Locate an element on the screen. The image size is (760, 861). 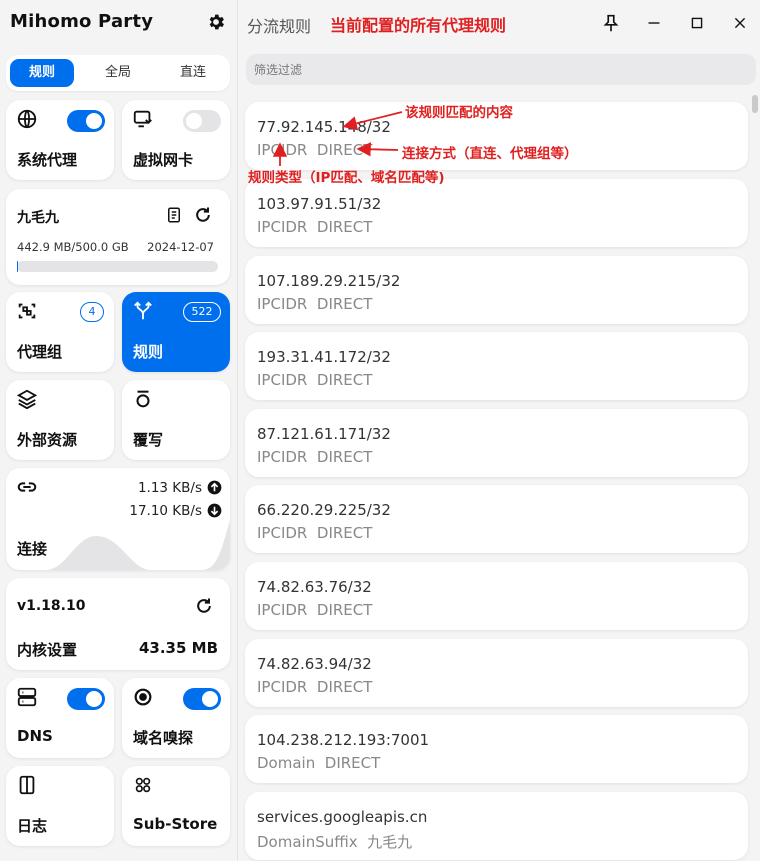
pin-icon is located at coordinates (611, 23).